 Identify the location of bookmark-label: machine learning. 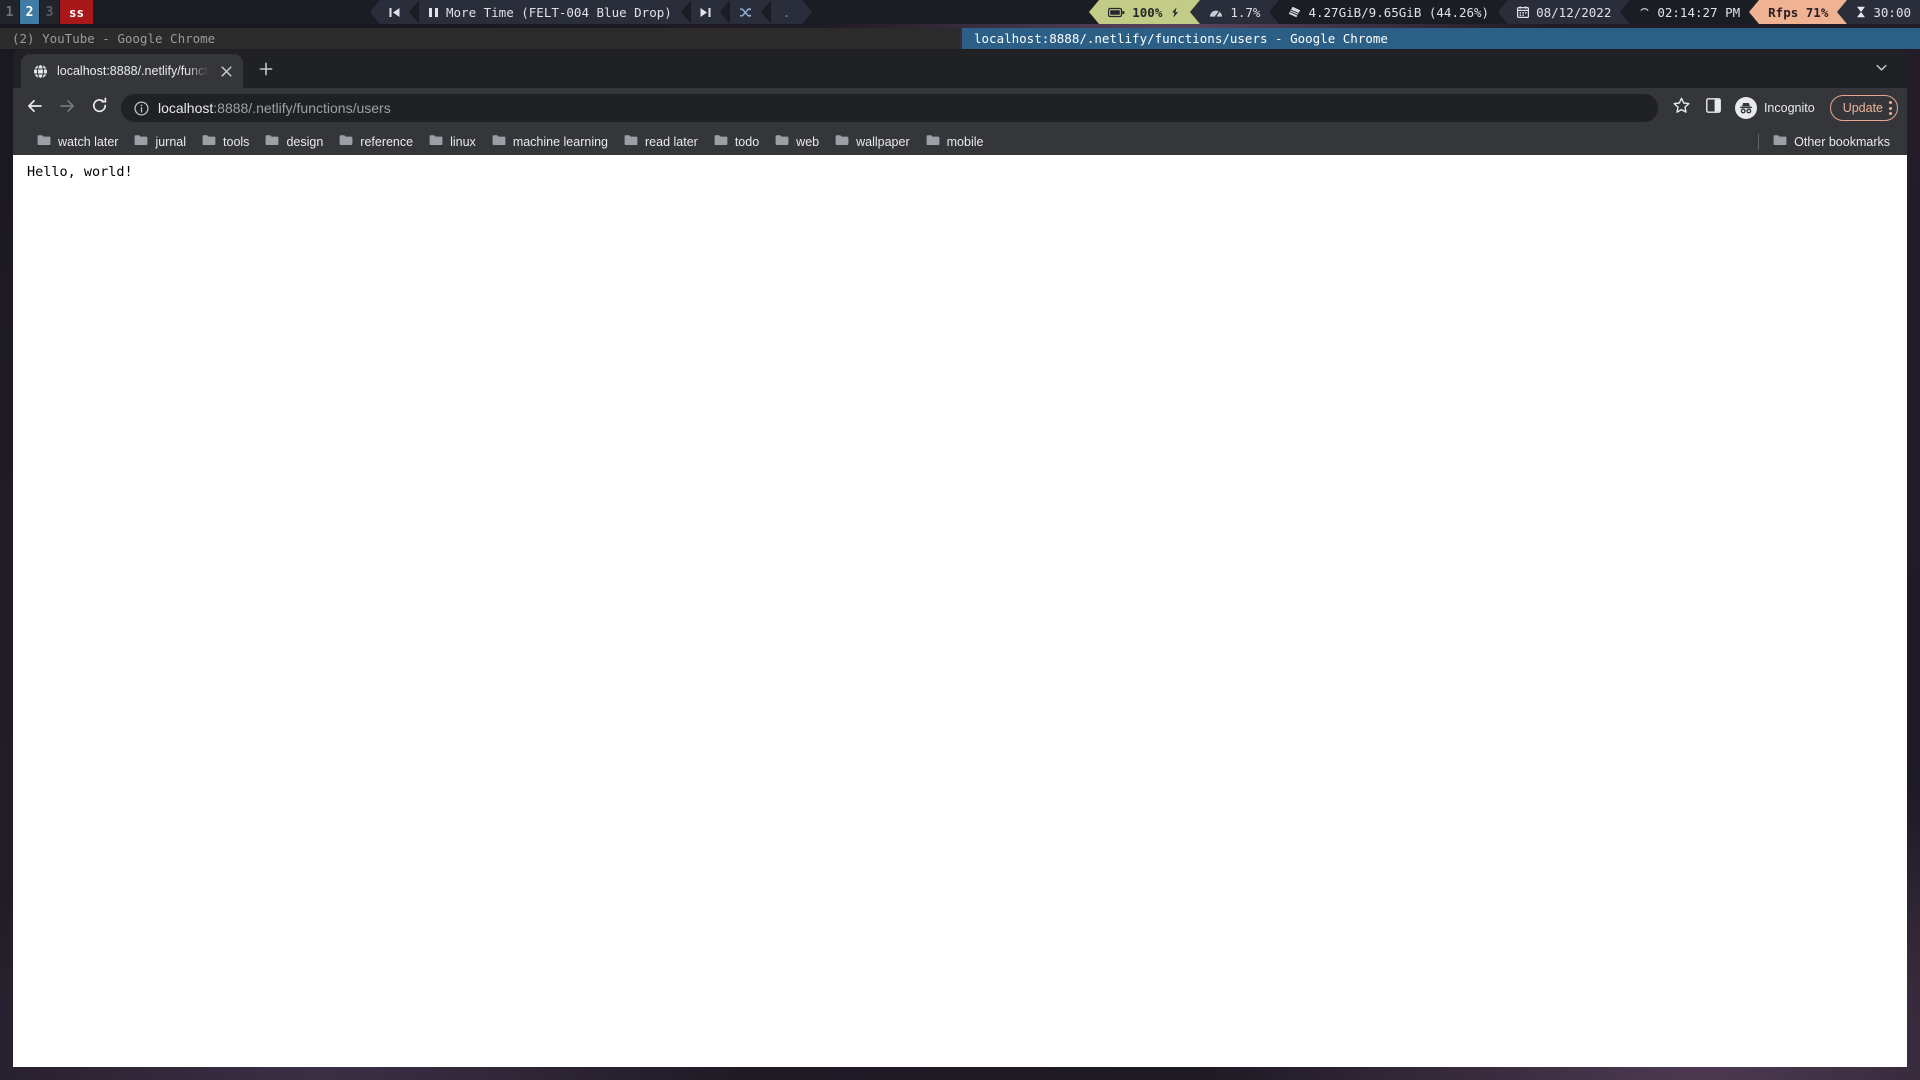
(560, 141).